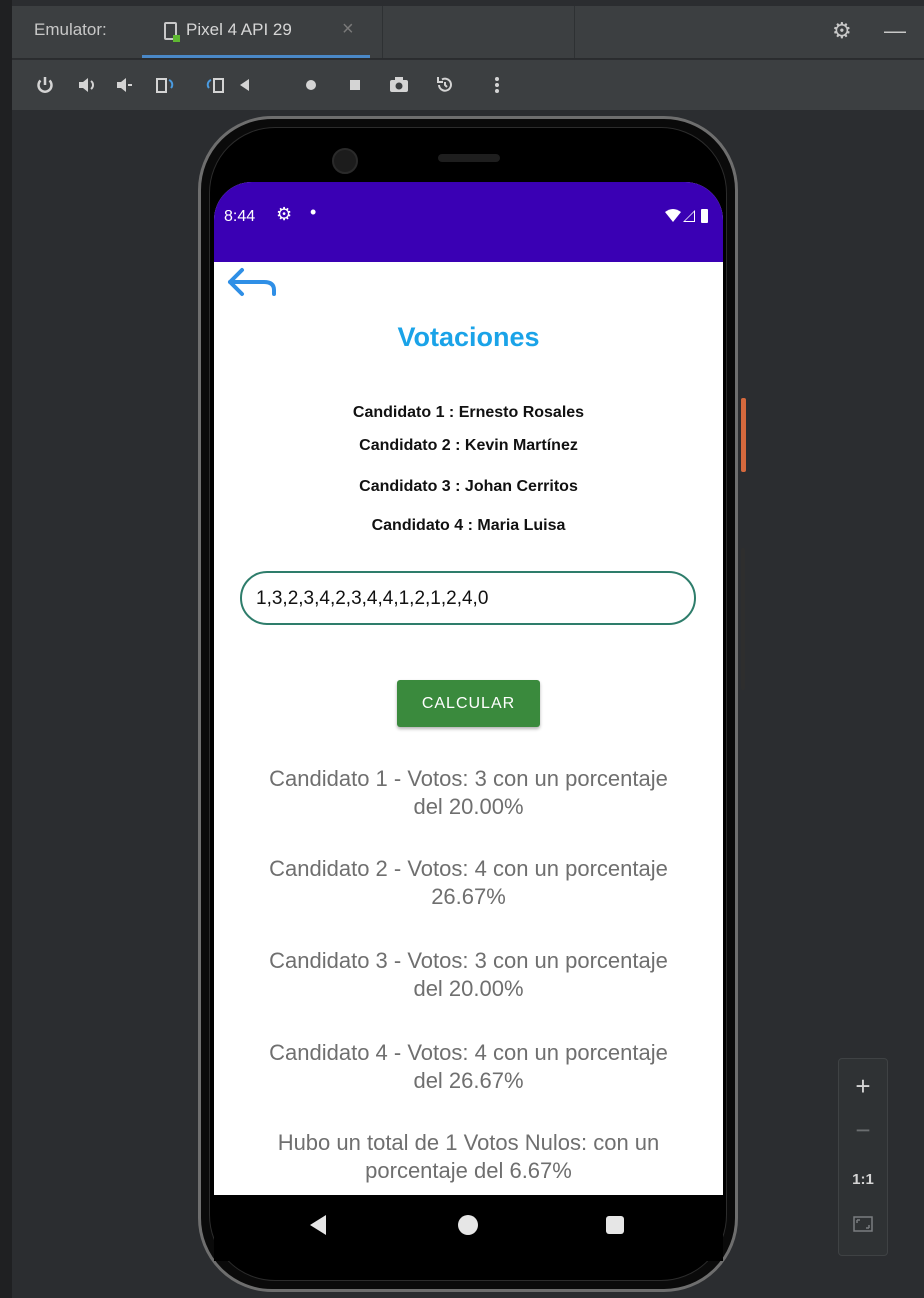 The image size is (924, 1298). What do you see at coordinates (845, 31) in the screenshot?
I see `gear-icon: ⚙` at bounding box center [845, 31].